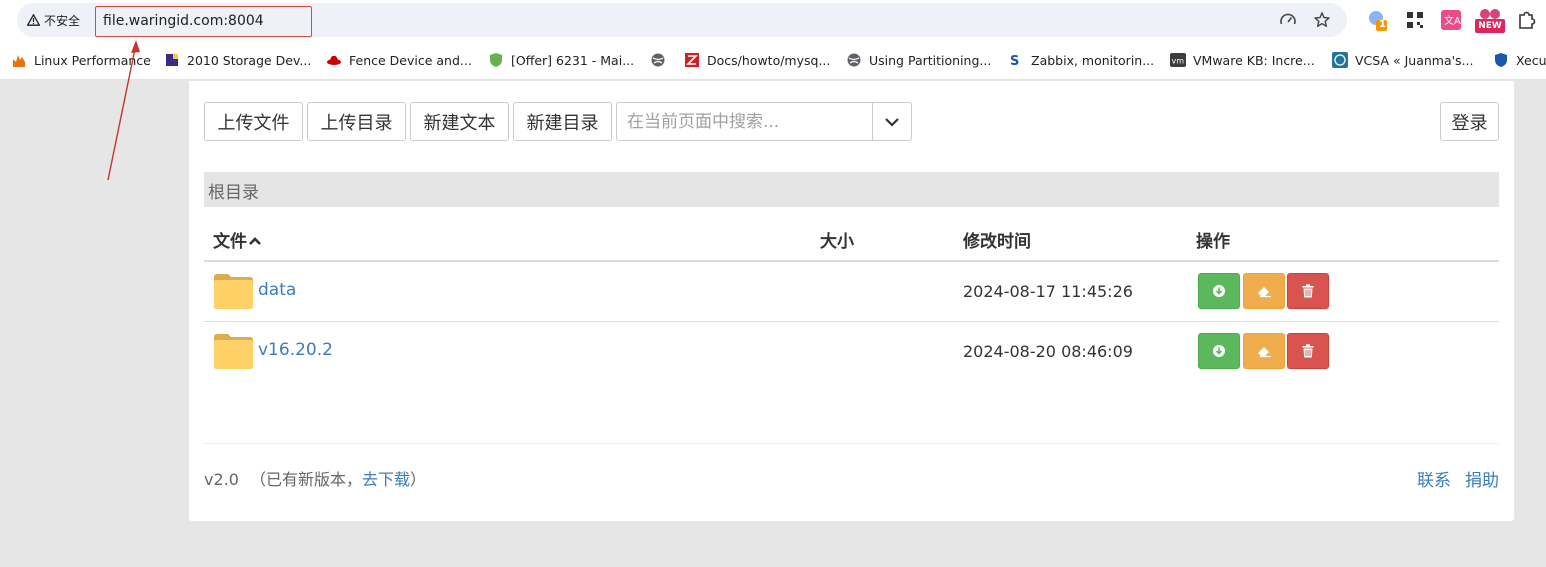 The width and height of the screenshot is (1546, 567). Describe the element at coordinates (183, 21) in the screenshot. I see `url-text: file.waringid.com:8004` at that location.